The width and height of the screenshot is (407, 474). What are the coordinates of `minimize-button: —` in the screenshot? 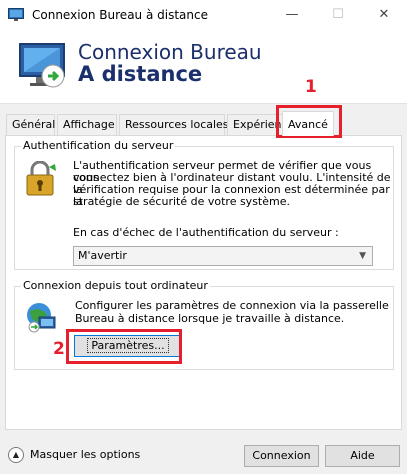 It's located at (292, 15).